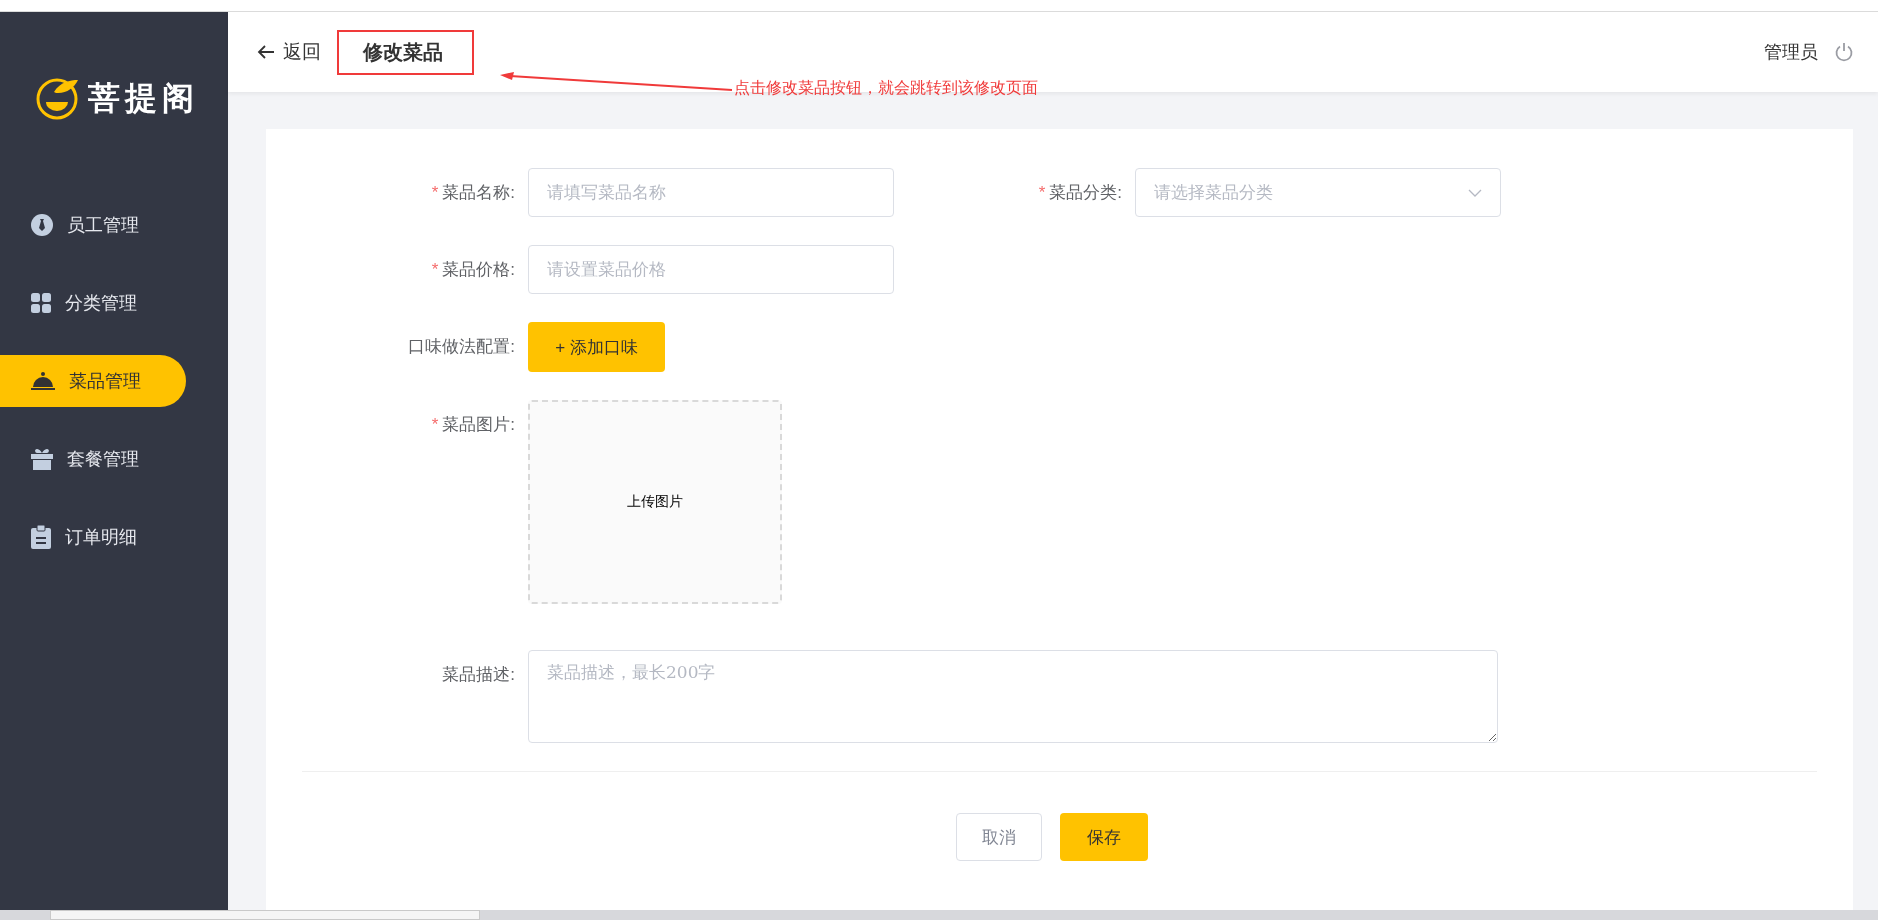 The height and width of the screenshot is (920, 1878). Describe the element at coordinates (289, 52) in the screenshot. I see `back-link: 返回` at that location.